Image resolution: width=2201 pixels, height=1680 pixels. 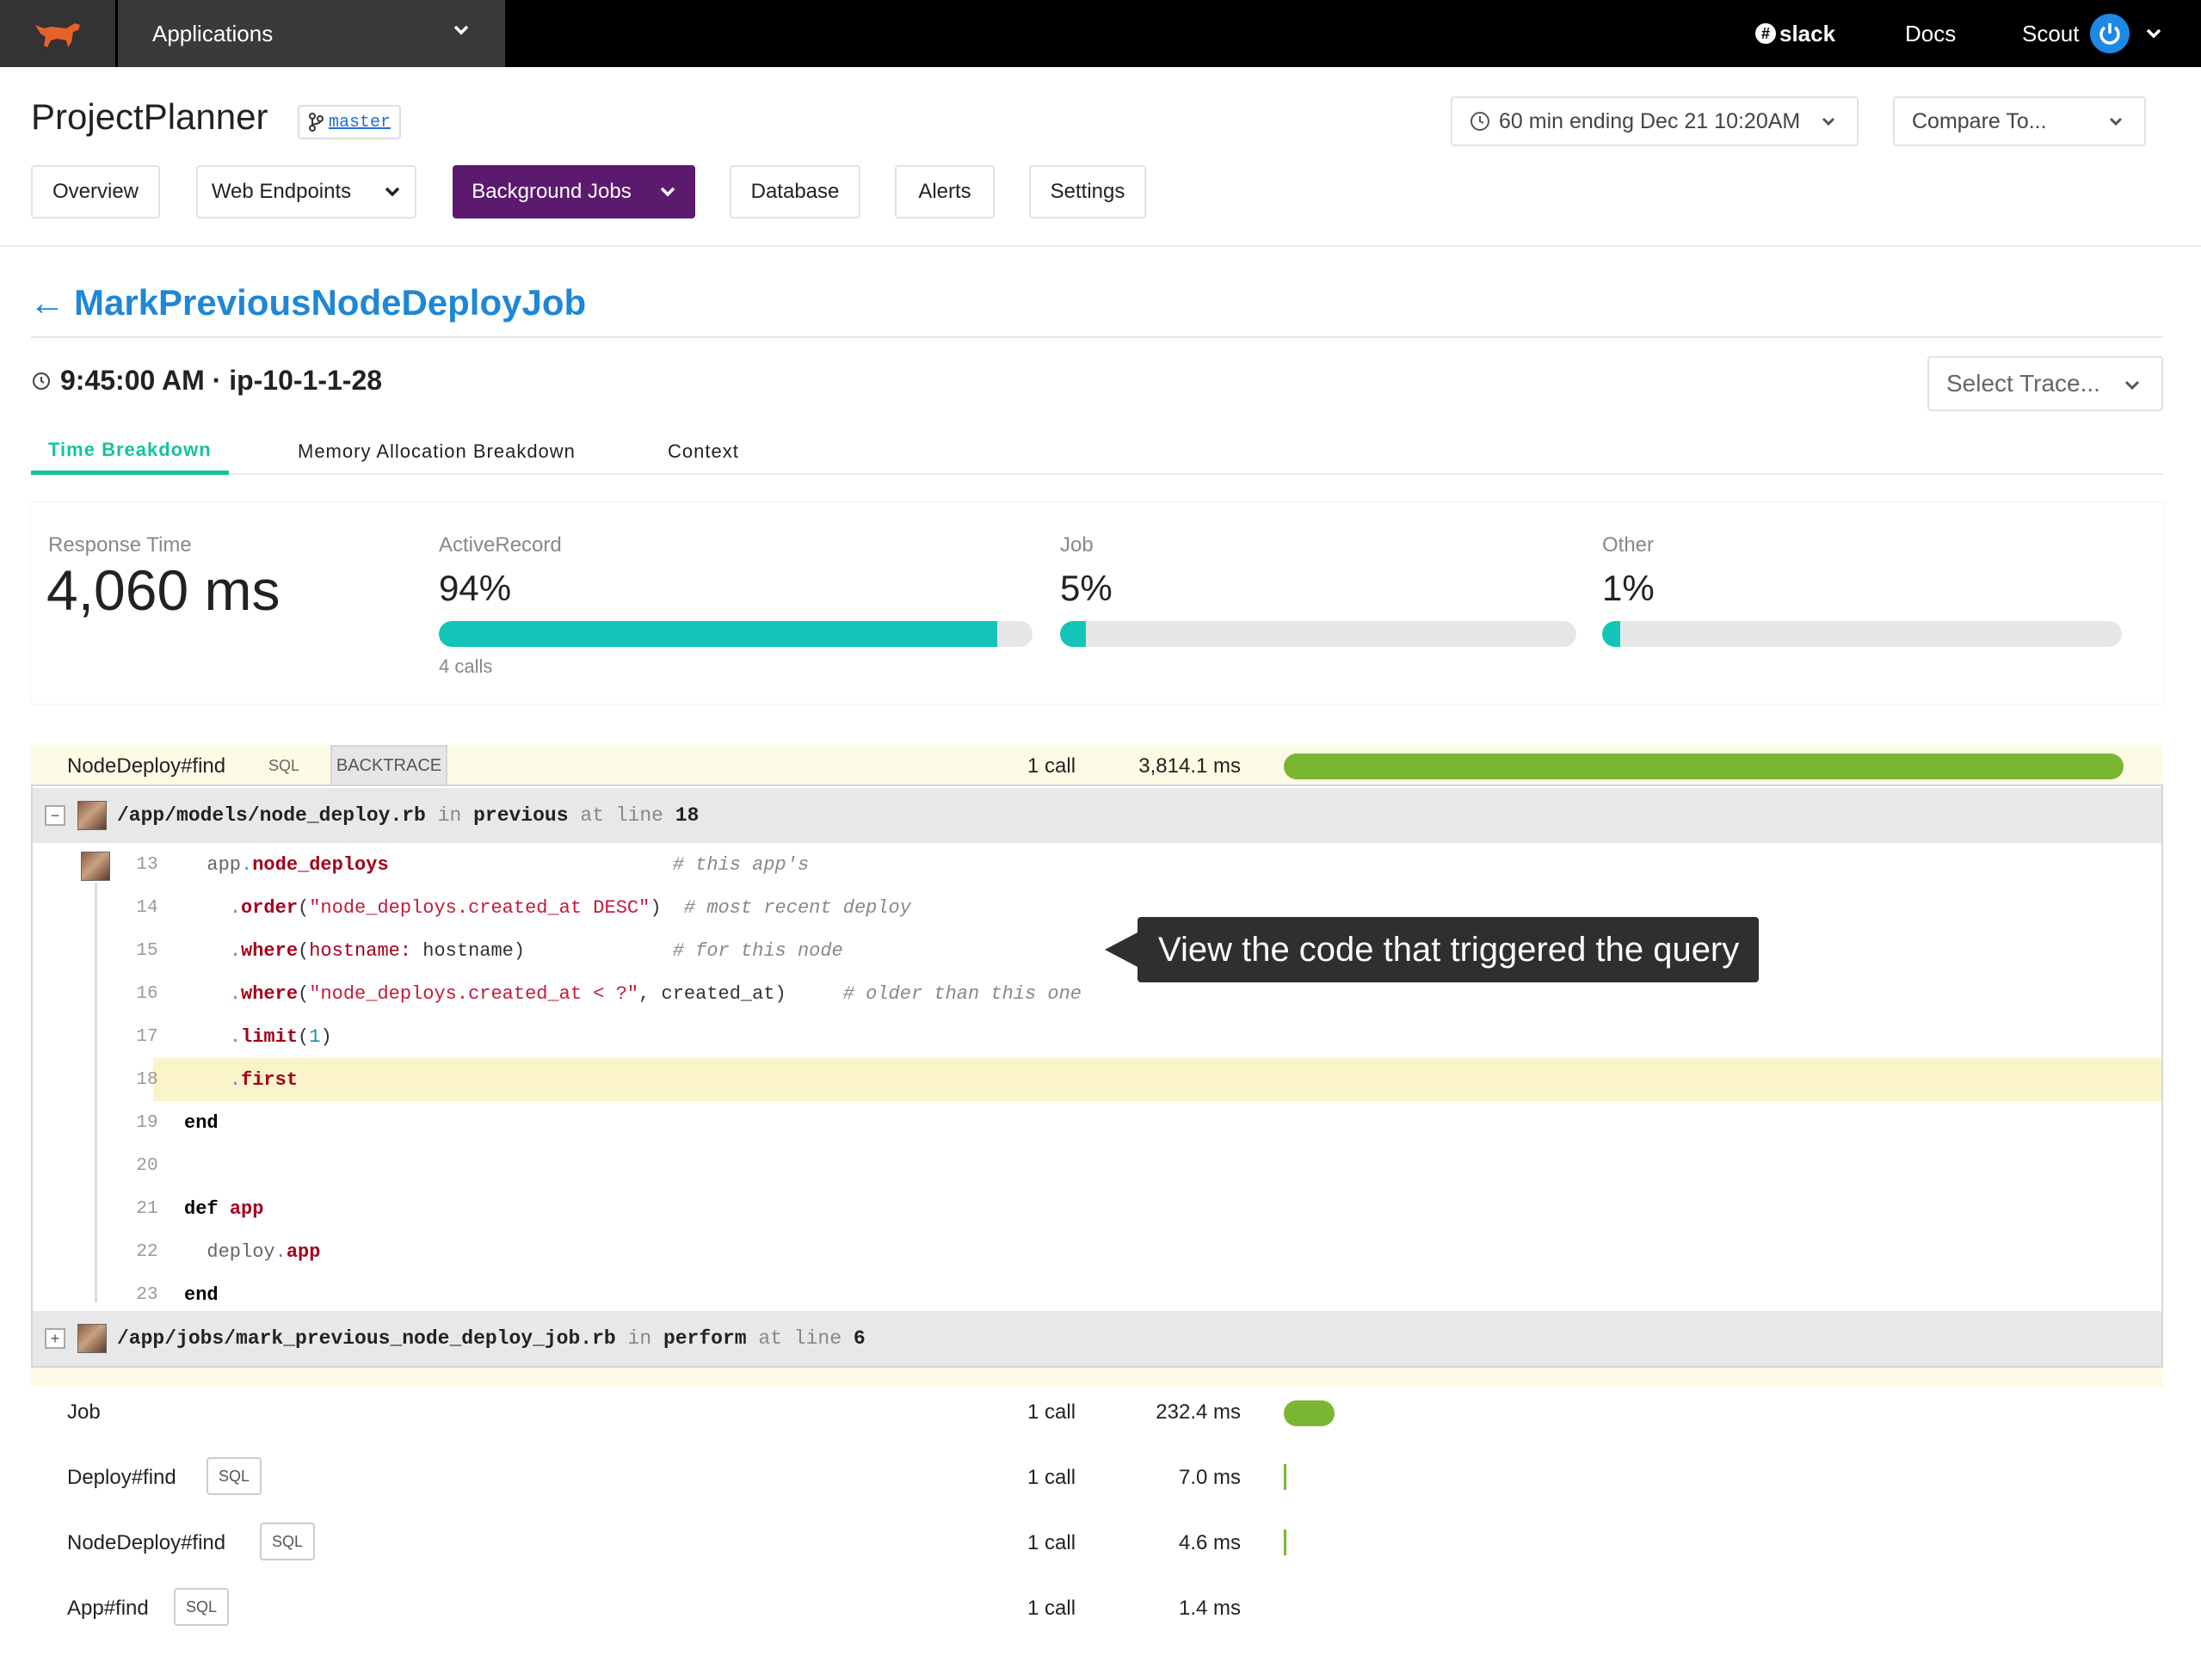 What do you see at coordinates (121, 1478) in the screenshot?
I see `trace-row-name: Deploy#find` at bounding box center [121, 1478].